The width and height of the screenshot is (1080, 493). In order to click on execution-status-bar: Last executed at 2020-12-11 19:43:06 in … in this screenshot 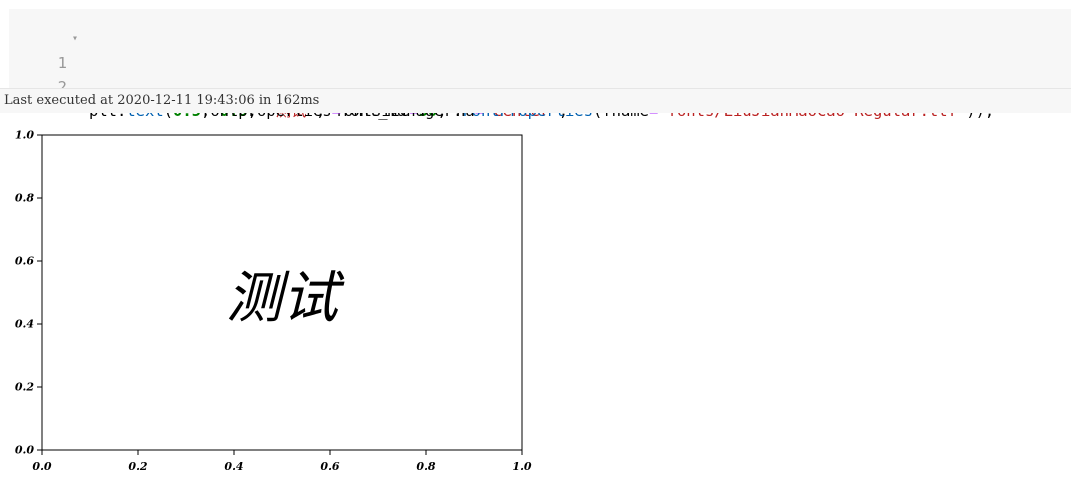, I will do `click(535, 100)`.